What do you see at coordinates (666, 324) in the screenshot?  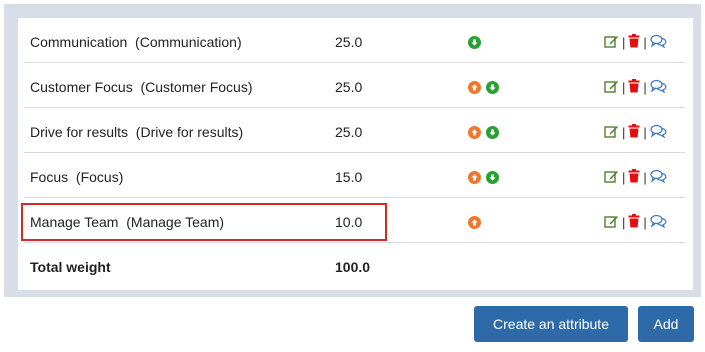 I see `add-button: Add` at bounding box center [666, 324].